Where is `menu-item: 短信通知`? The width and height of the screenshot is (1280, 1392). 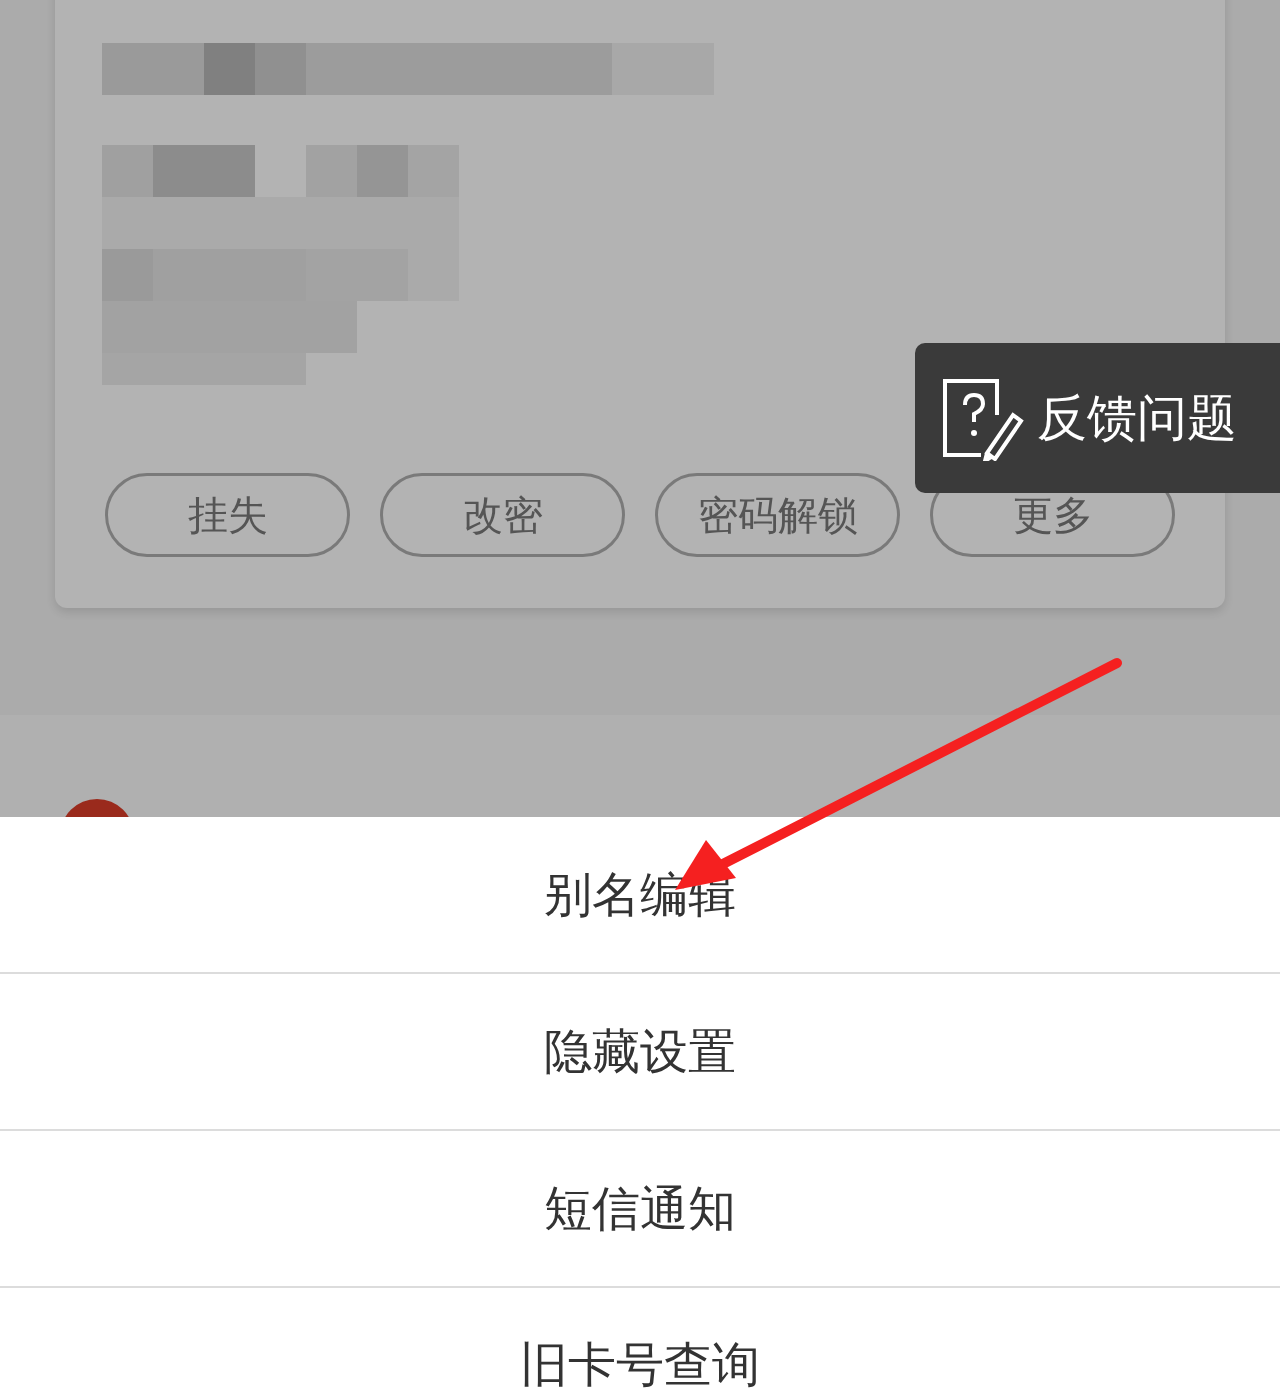
menu-item: 短信通知 is located at coordinates (640, 1208).